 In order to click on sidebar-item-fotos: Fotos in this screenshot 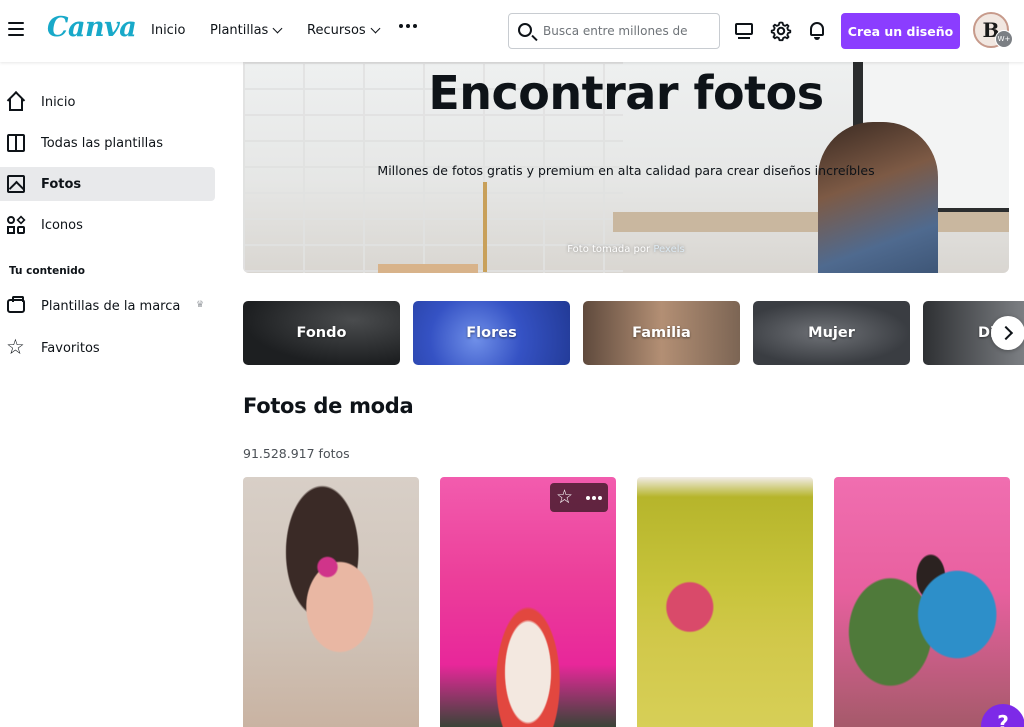, I will do `click(107, 184)`.